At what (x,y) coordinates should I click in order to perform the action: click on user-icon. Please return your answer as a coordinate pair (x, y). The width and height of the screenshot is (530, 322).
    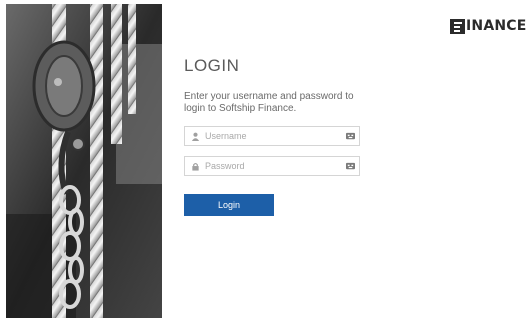
    Looking at the image, I should click on (195, 136).